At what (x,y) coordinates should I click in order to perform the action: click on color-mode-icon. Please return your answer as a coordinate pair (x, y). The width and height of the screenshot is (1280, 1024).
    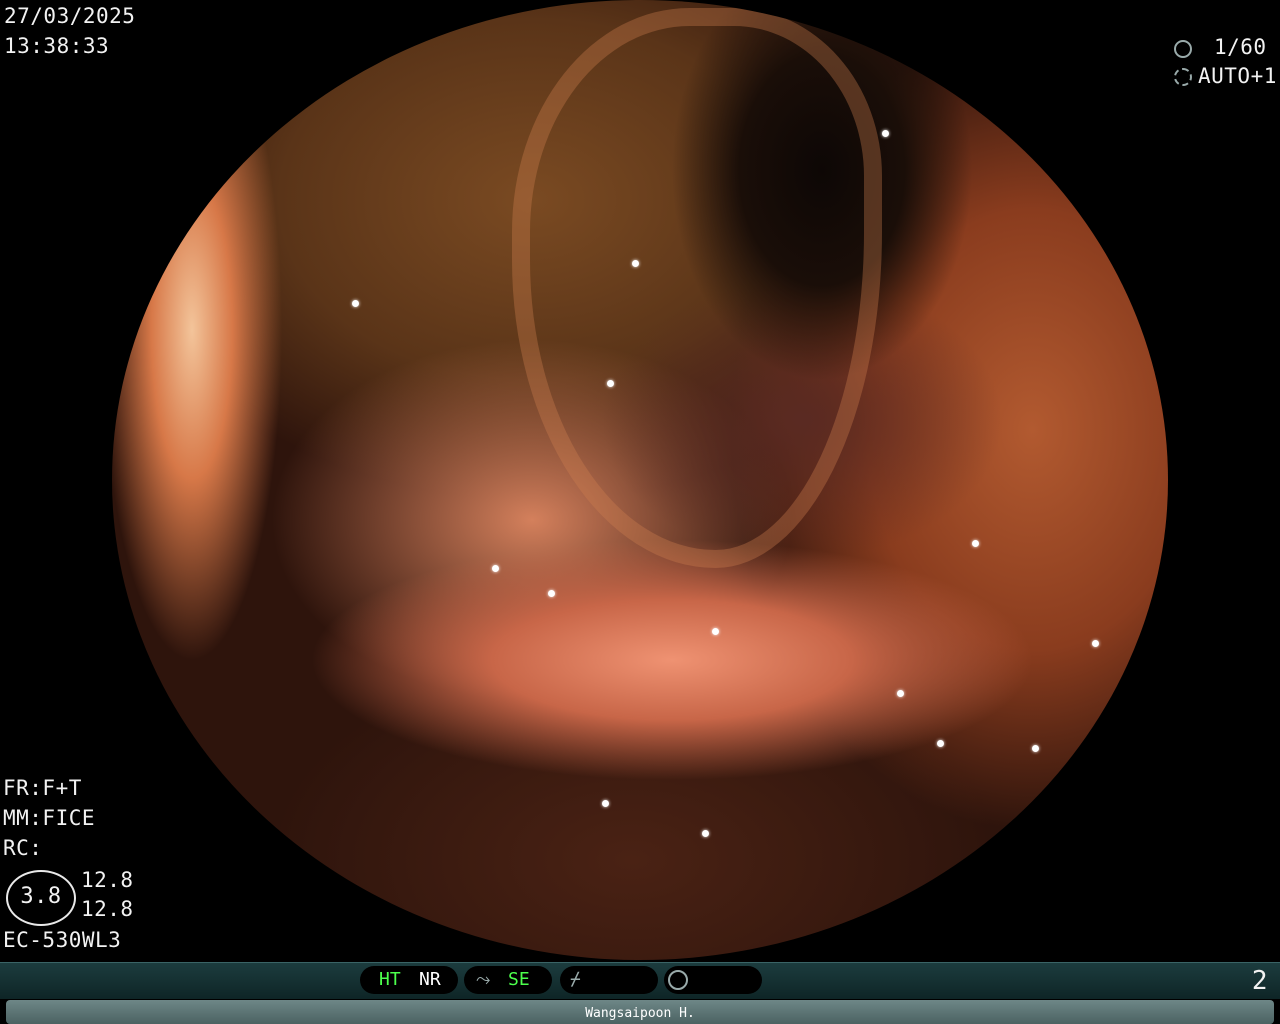
    Looking at the image, I should click on (678, 980).